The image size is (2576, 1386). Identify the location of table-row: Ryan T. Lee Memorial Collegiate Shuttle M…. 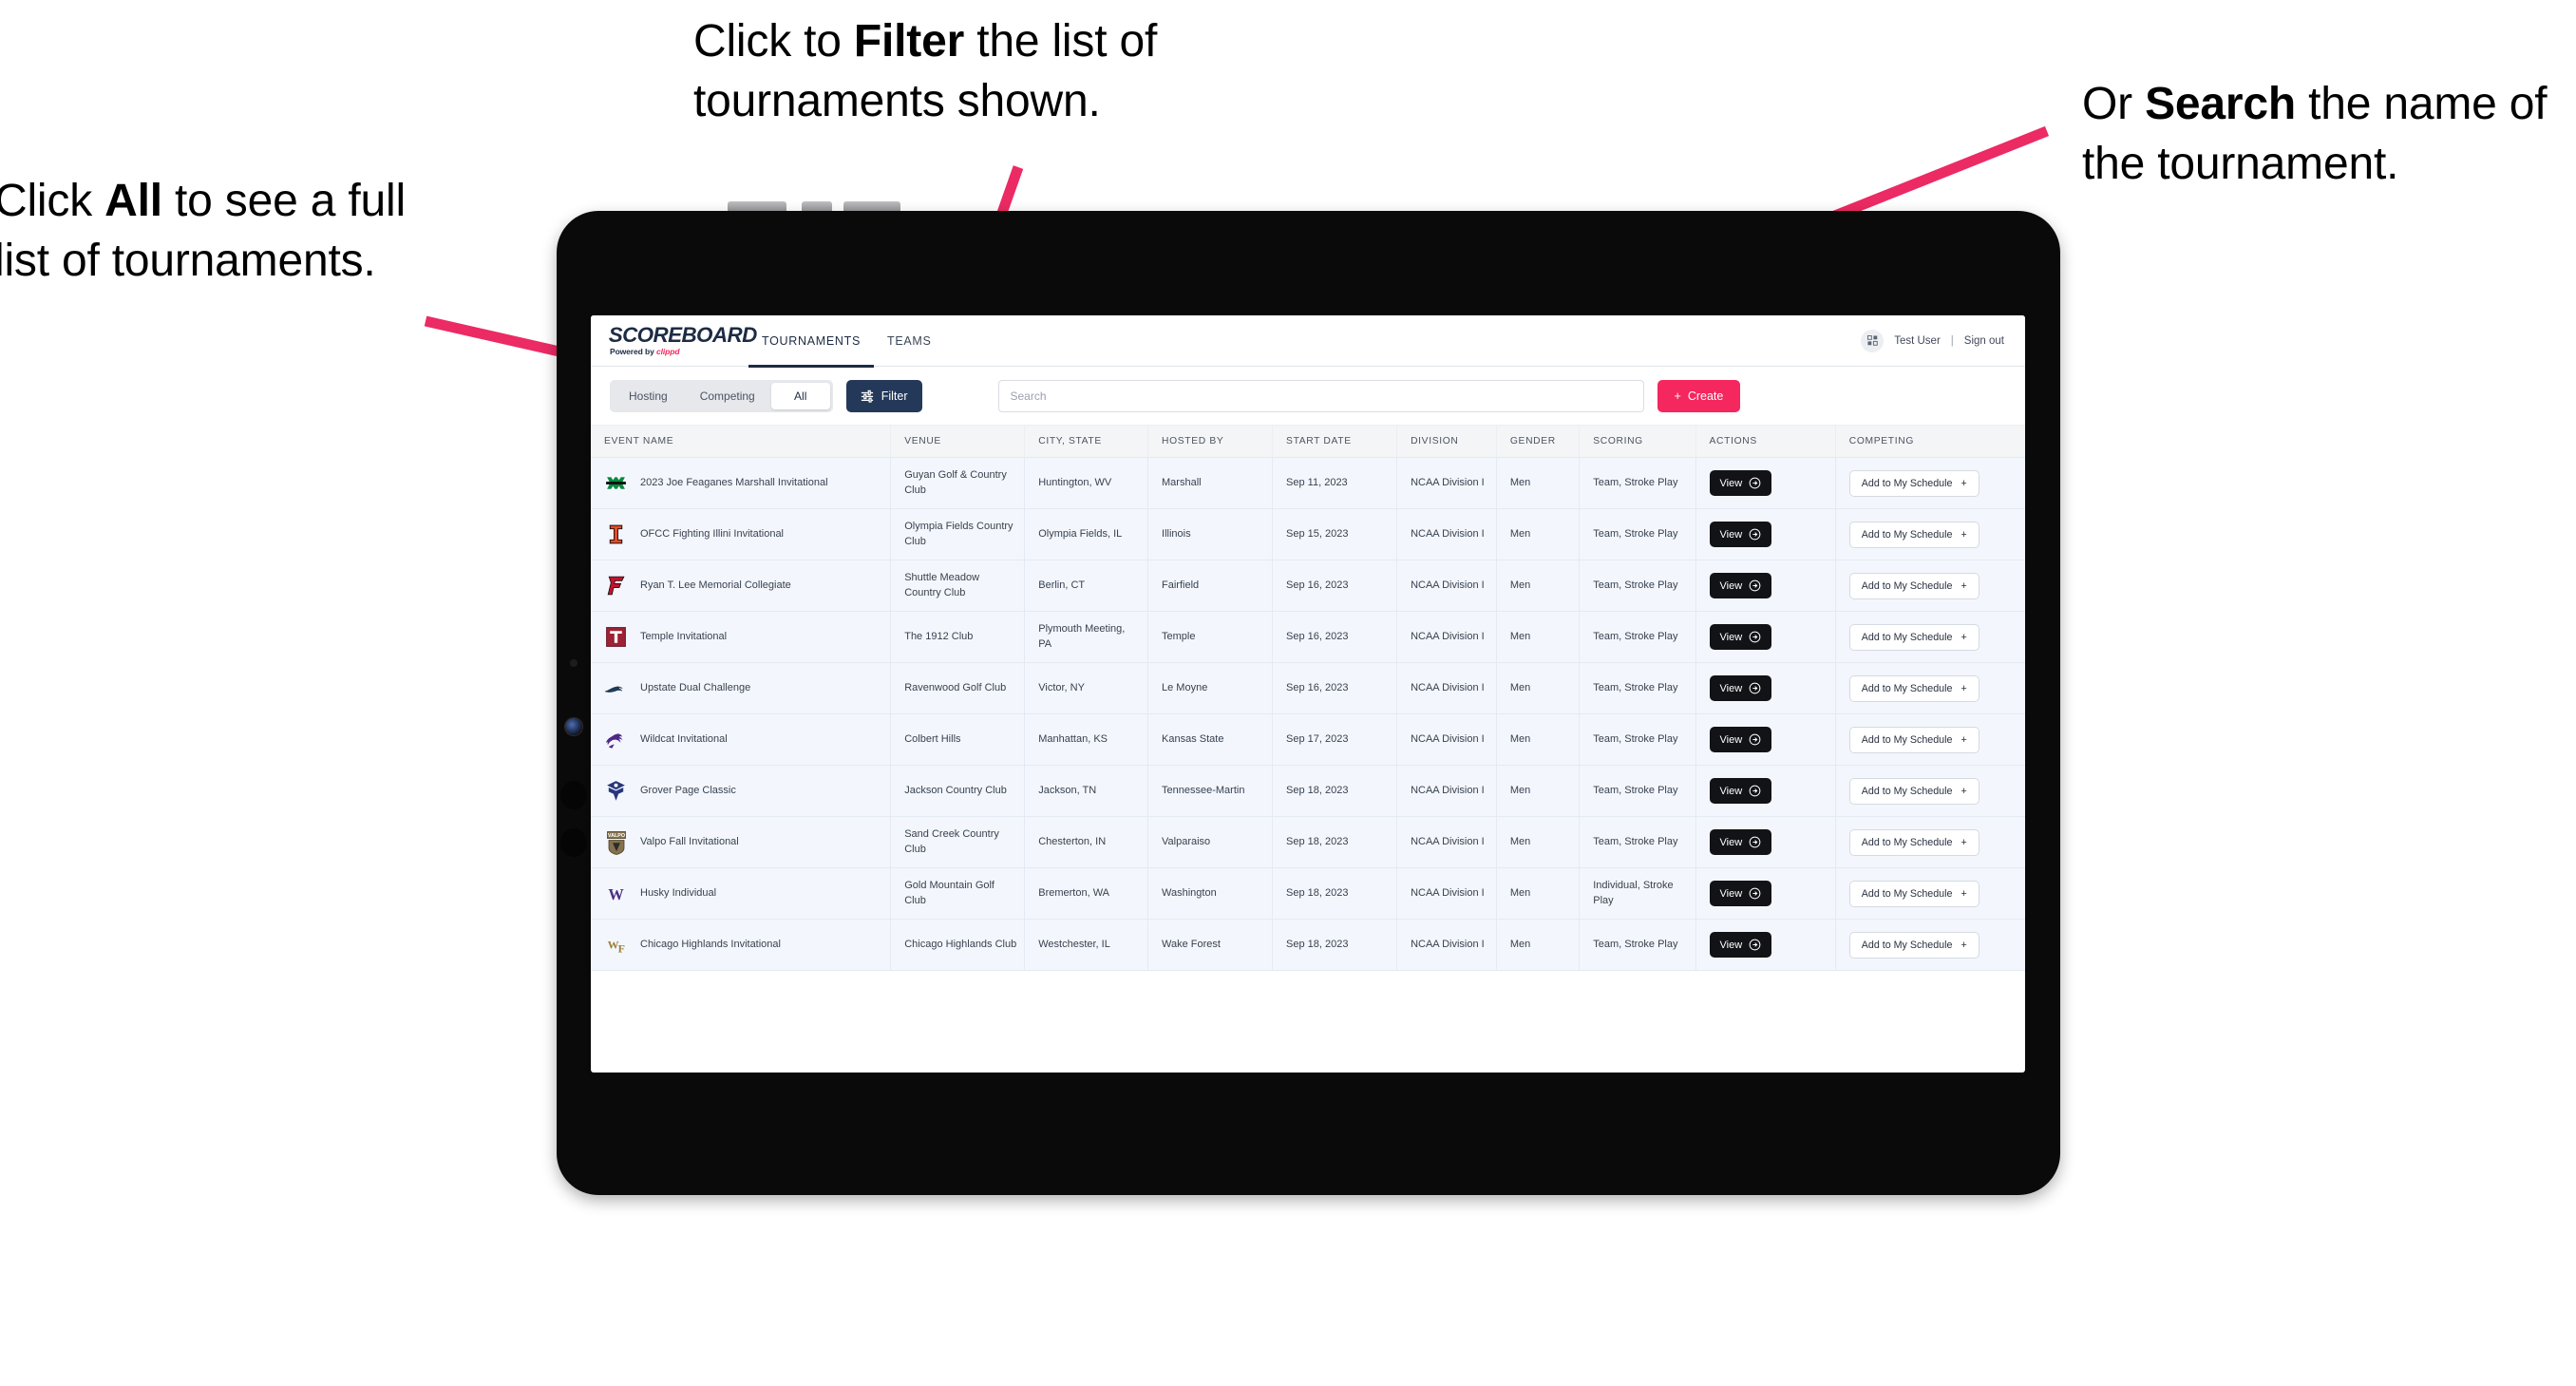
(1308, 586).